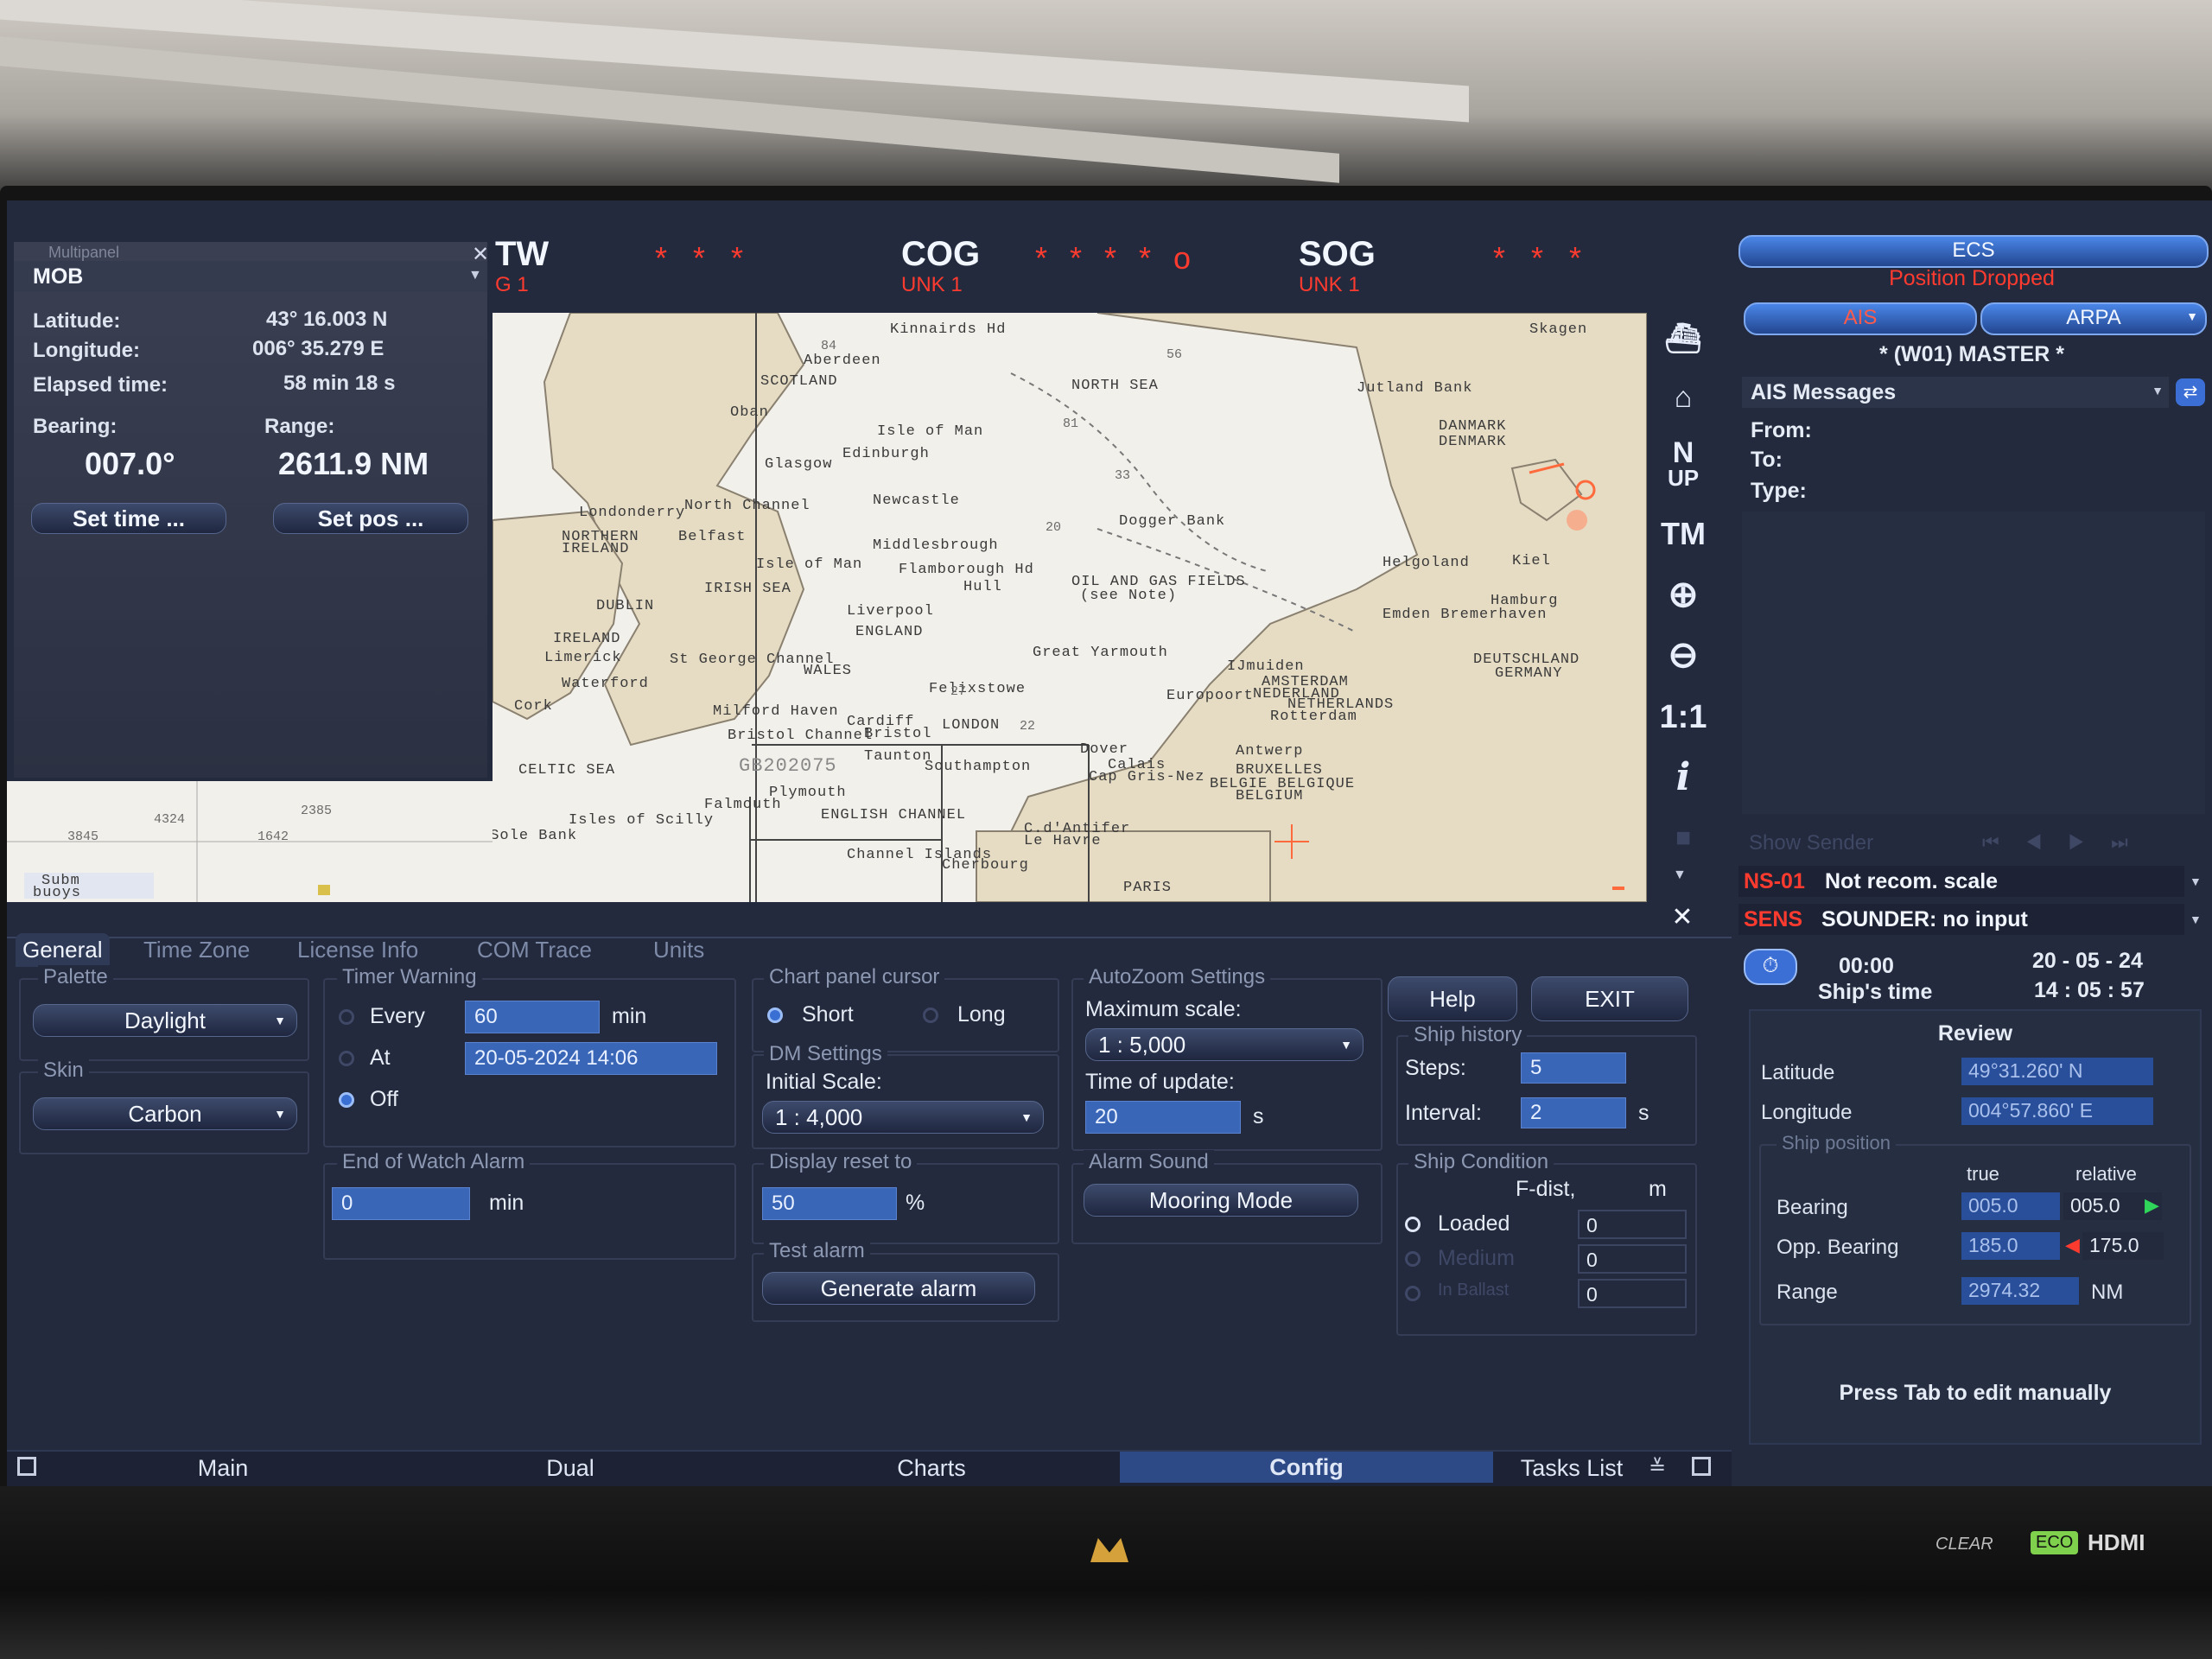  I want to click on ais-tab: AIS, so click(1860, 318).